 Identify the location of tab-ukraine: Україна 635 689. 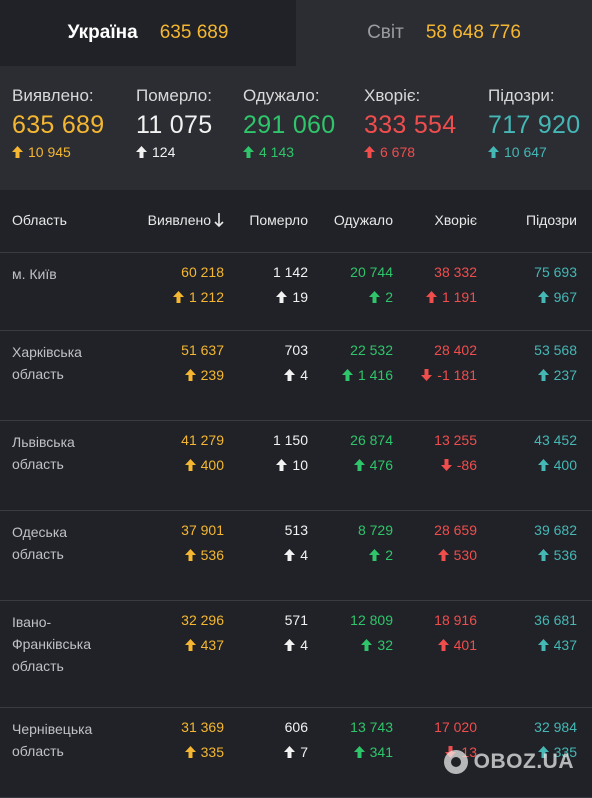
(148, 33).